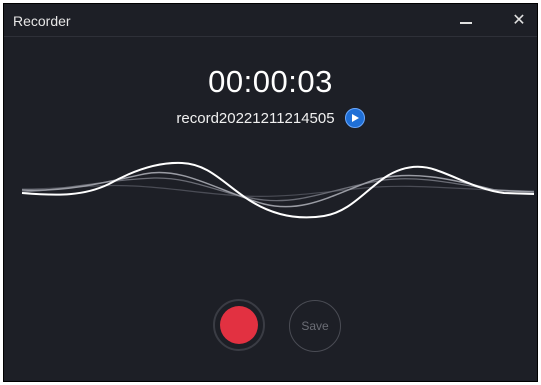 The image size is (541, 385). I want to click on window-title: Recorder, so click(42, 21).